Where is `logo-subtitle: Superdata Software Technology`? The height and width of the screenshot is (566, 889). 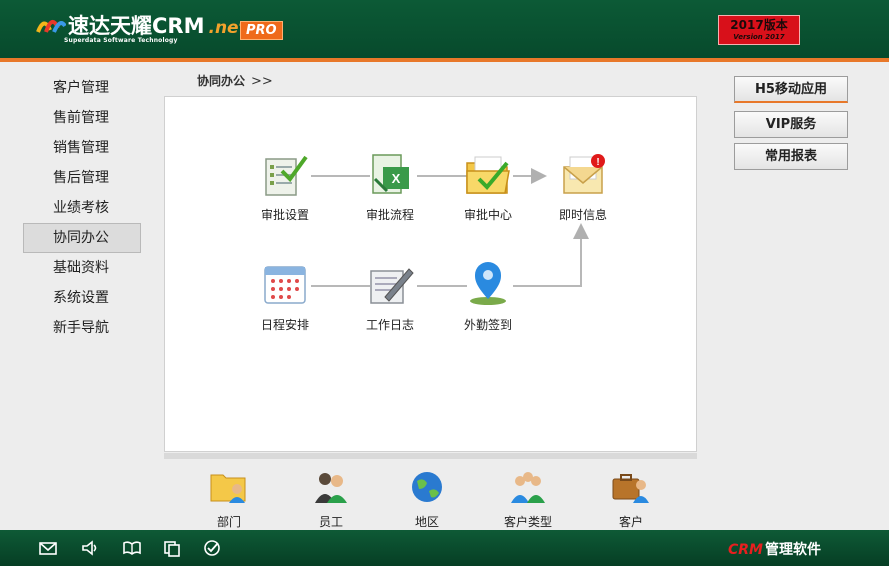 logo-subtitle: Superdata Software Technology is located at coordinates (121, 40).